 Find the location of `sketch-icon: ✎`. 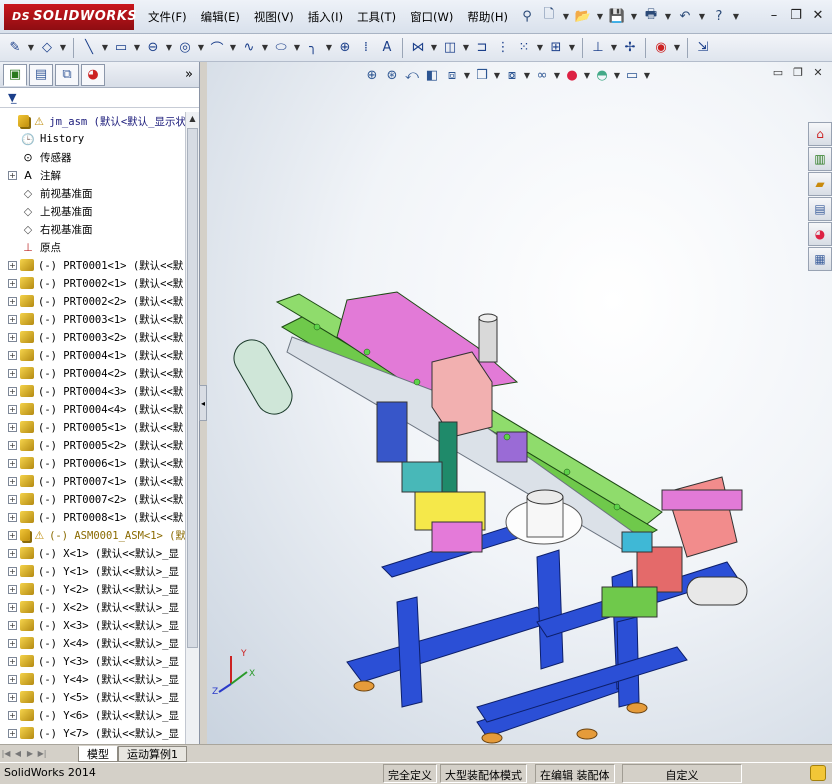

sketch-icon: ✎ is located at coordinates (15, 48).